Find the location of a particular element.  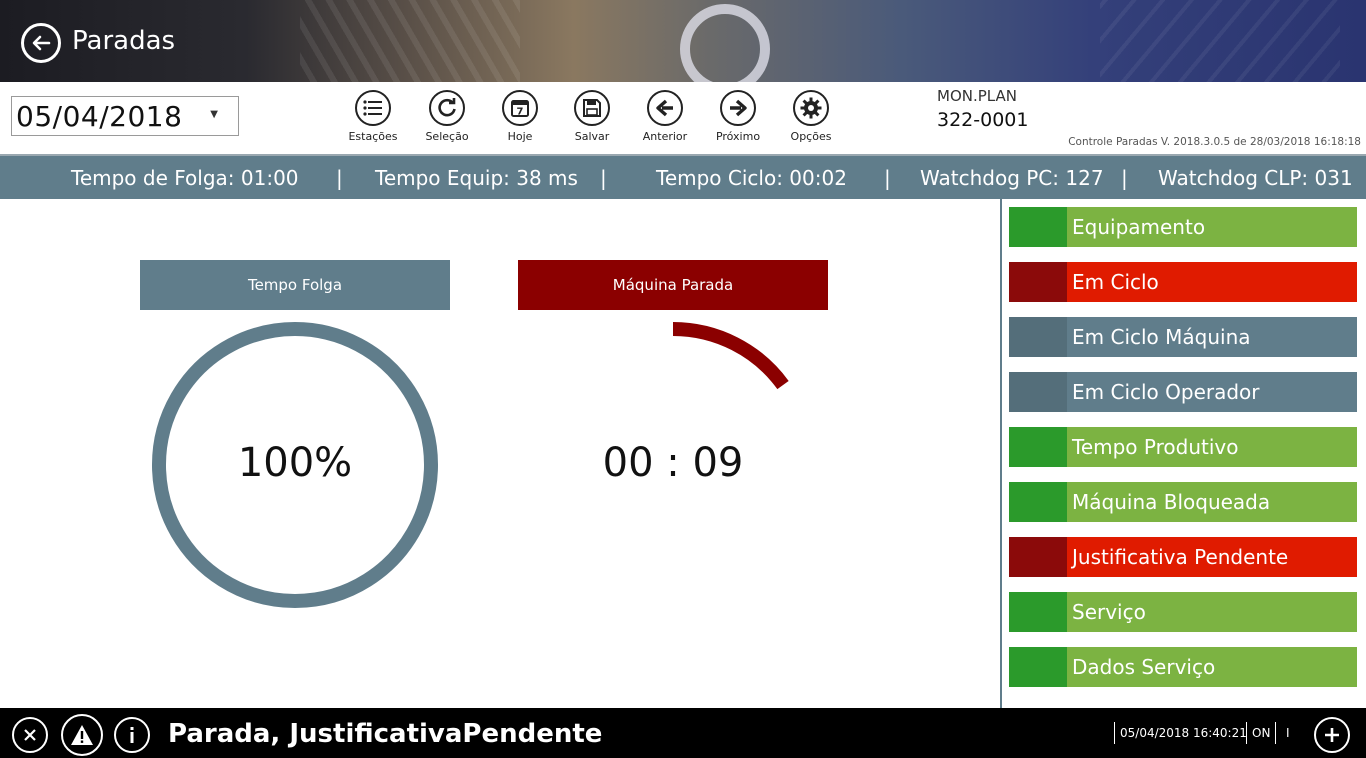

hoje-button: 7 Hoje is located at coordinates (520, 116).